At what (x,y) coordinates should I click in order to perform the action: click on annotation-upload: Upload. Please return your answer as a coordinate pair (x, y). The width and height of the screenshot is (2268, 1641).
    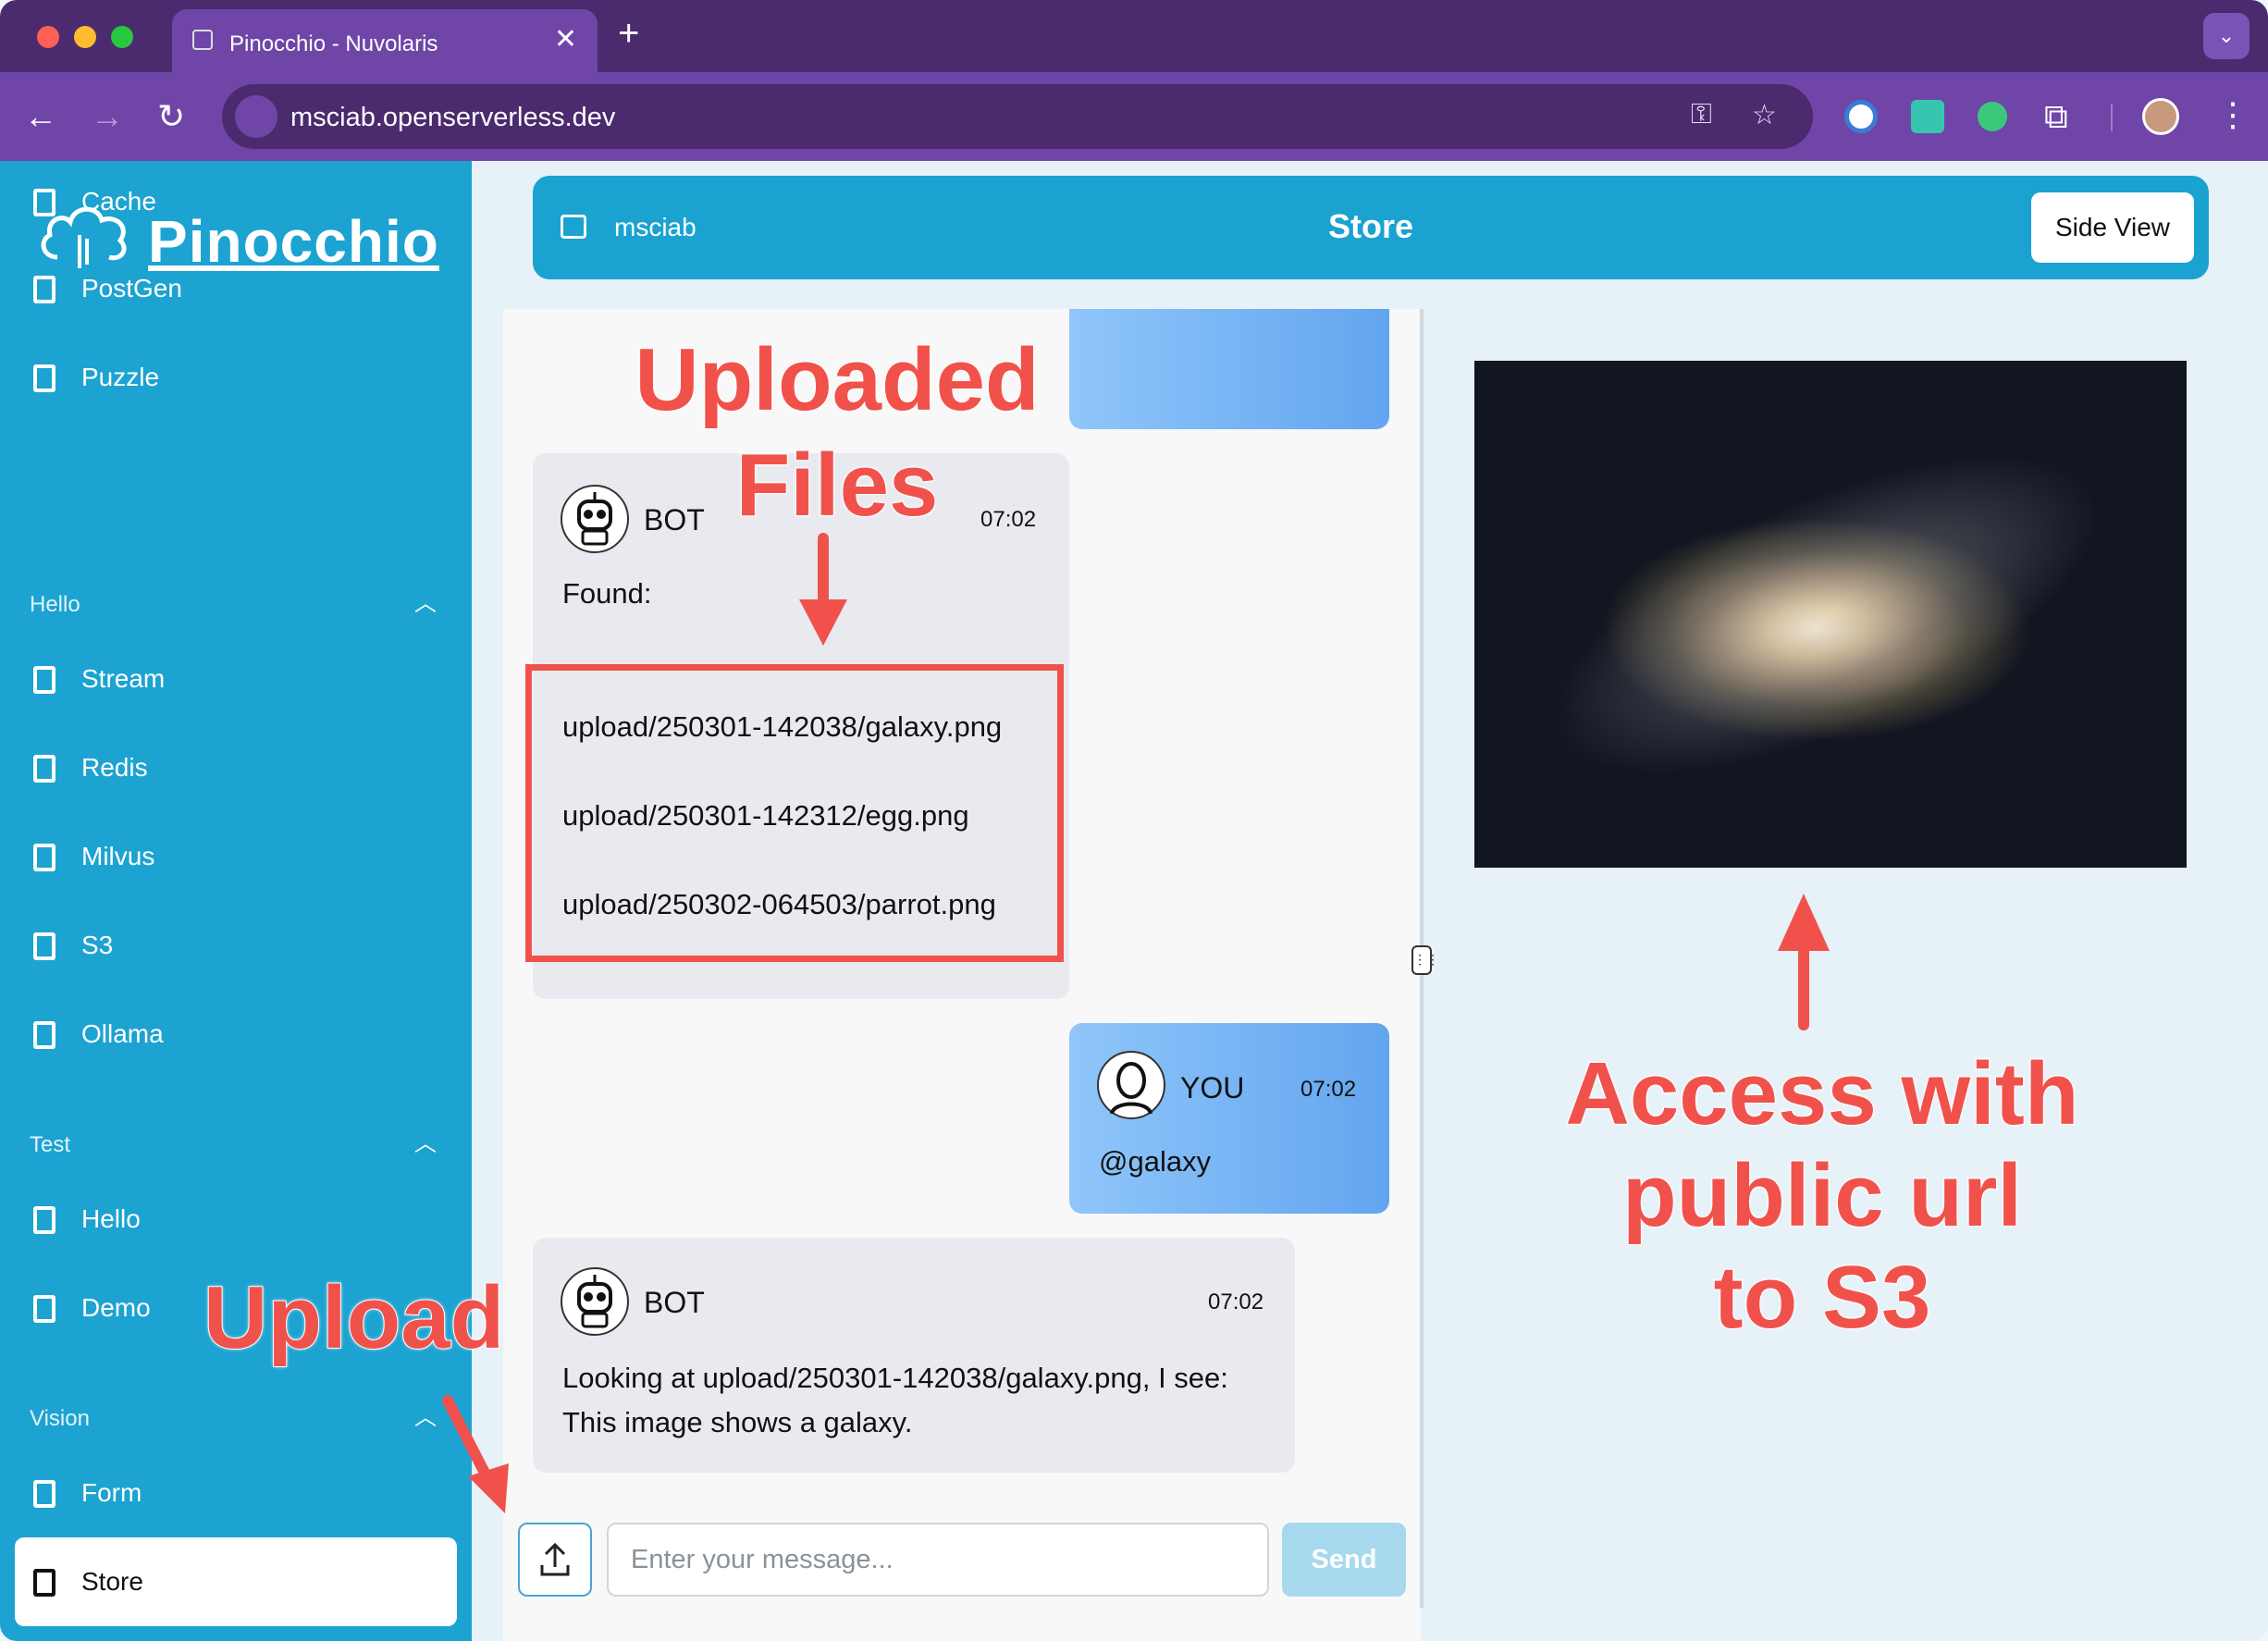
    Looking at the image, I should click on (354, 1317).